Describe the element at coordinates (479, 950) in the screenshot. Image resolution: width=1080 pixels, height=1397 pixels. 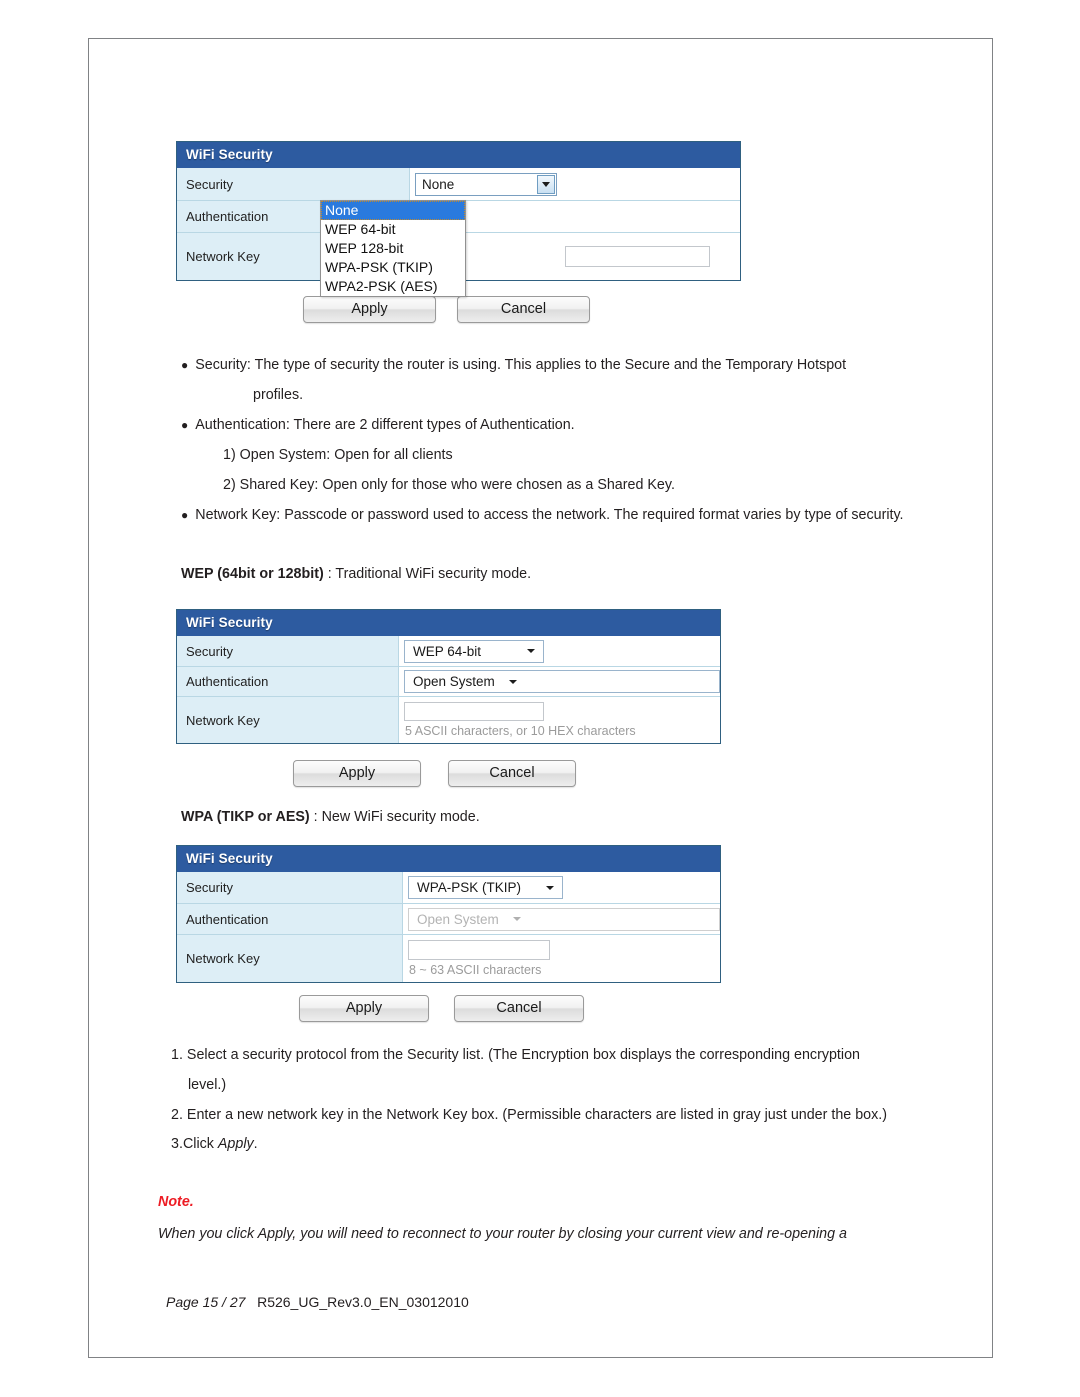
I see `network-key-input-wpa` at that location.